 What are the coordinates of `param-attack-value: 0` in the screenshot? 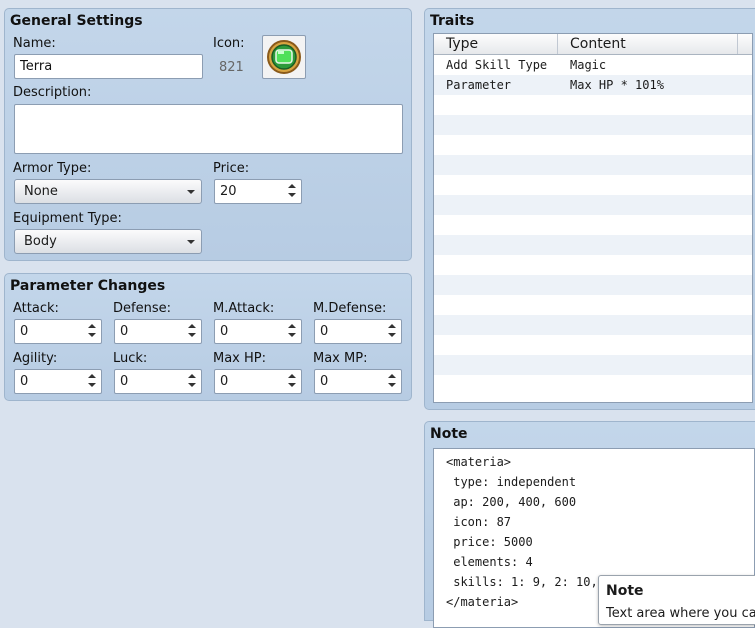 It's located at (24, 331).